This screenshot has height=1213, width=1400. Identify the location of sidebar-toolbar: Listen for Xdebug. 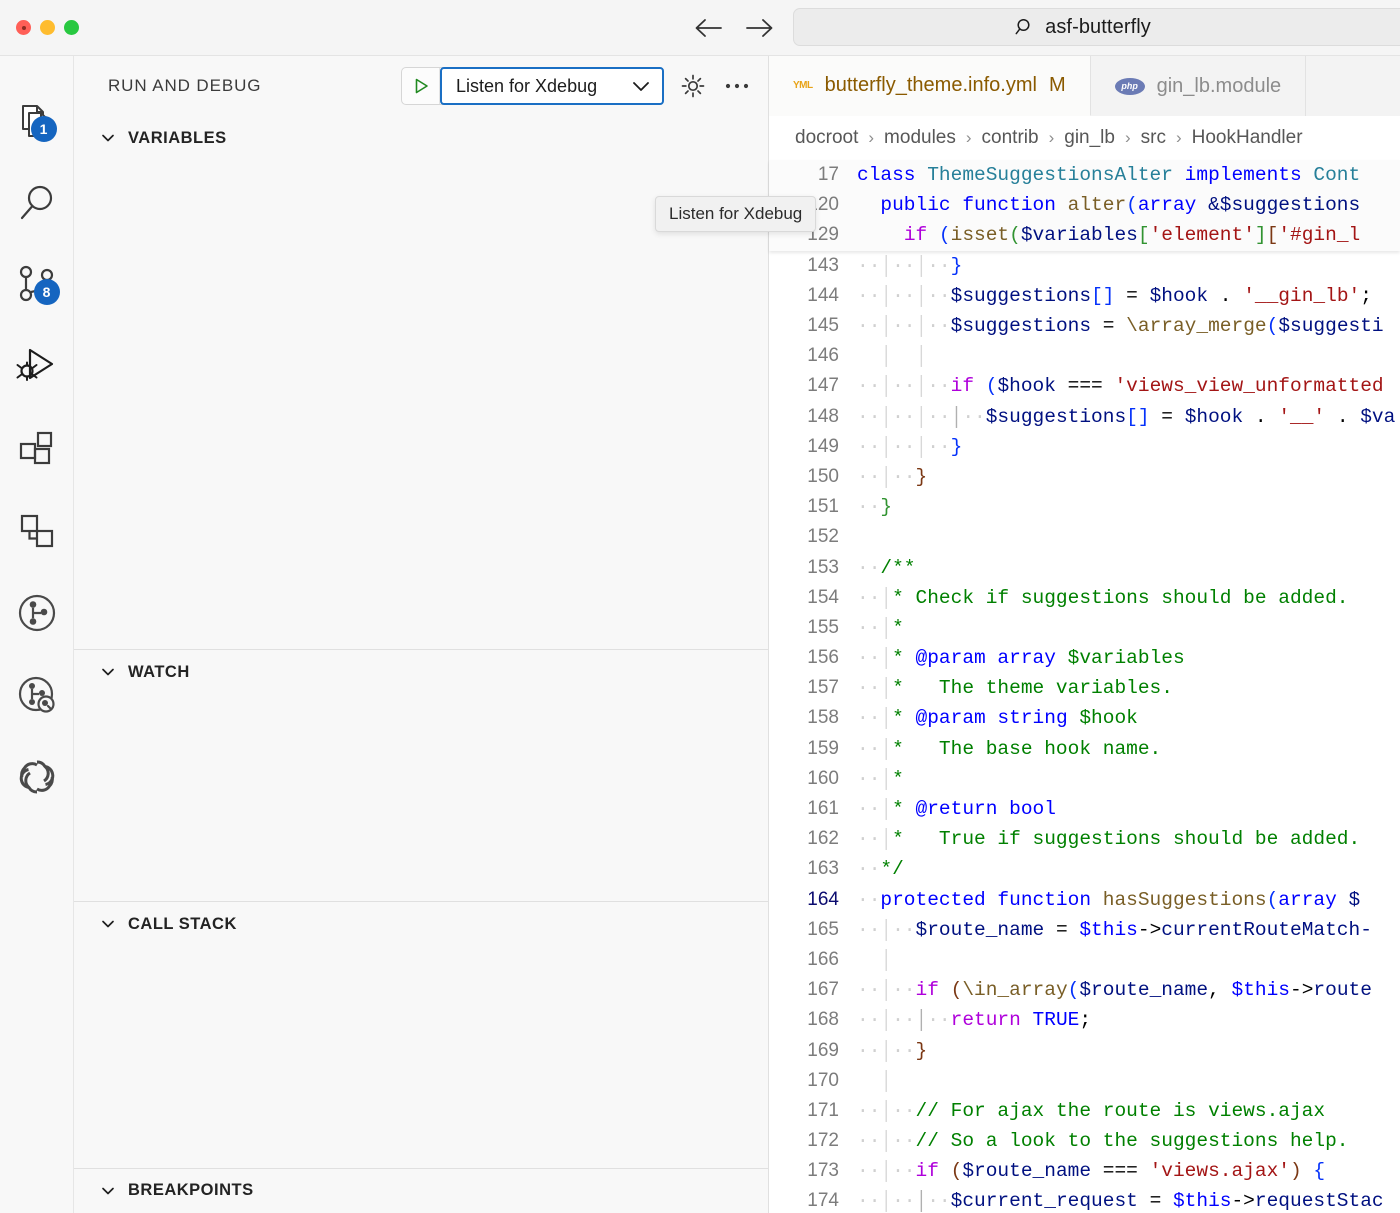
(576, 86).